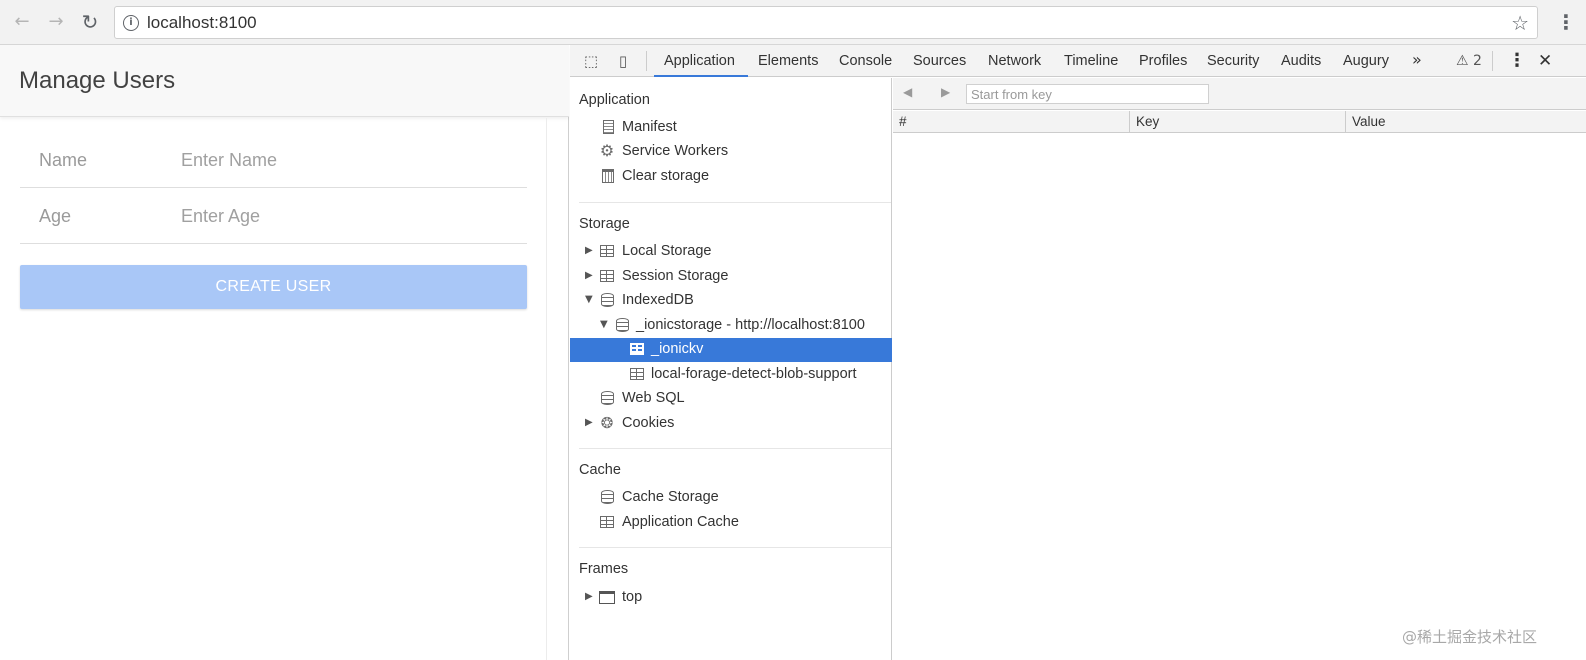 This screenshot has width=1586, height=660. Describe the element at coordinates (731, 399) in the screenshot. I see `sidebar-item-web-sql: Web SQL` at that location.